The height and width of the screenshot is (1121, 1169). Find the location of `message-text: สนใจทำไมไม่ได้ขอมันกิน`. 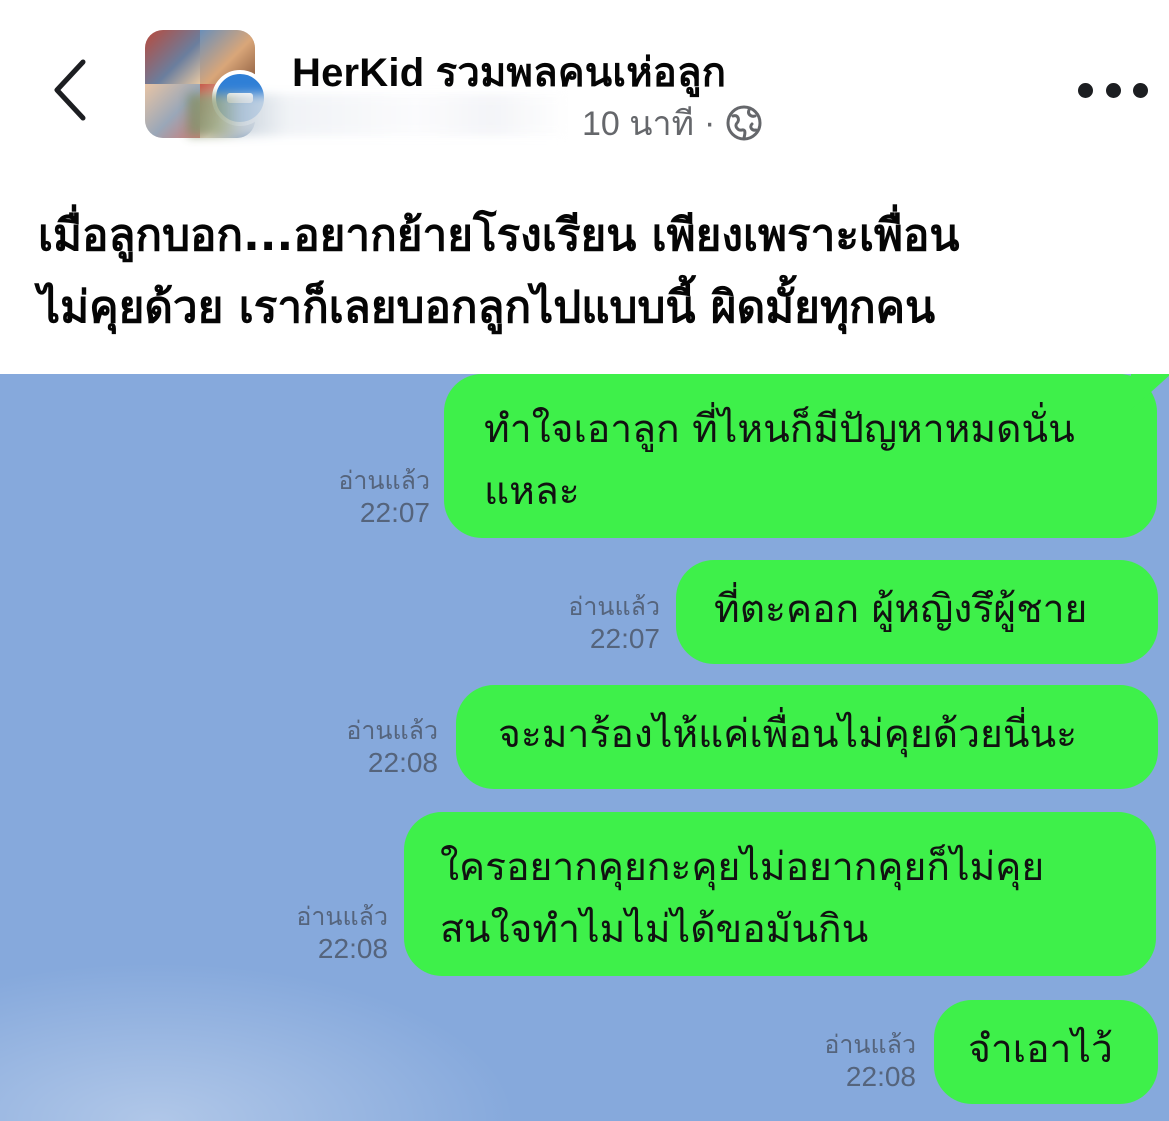

message-text: สนใจทำไมไม่ได้ขอมันกิน is located at coordinates (654, 929).